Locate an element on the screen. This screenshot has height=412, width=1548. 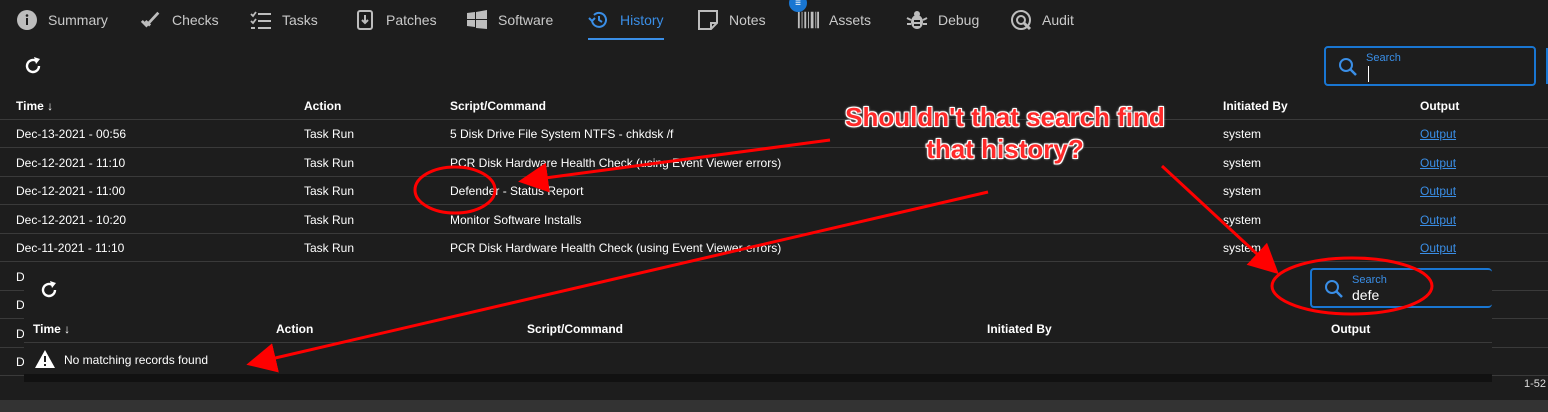
cell-time: Dec-12-2021 - 11:00 is located at coordinates (71, 191).